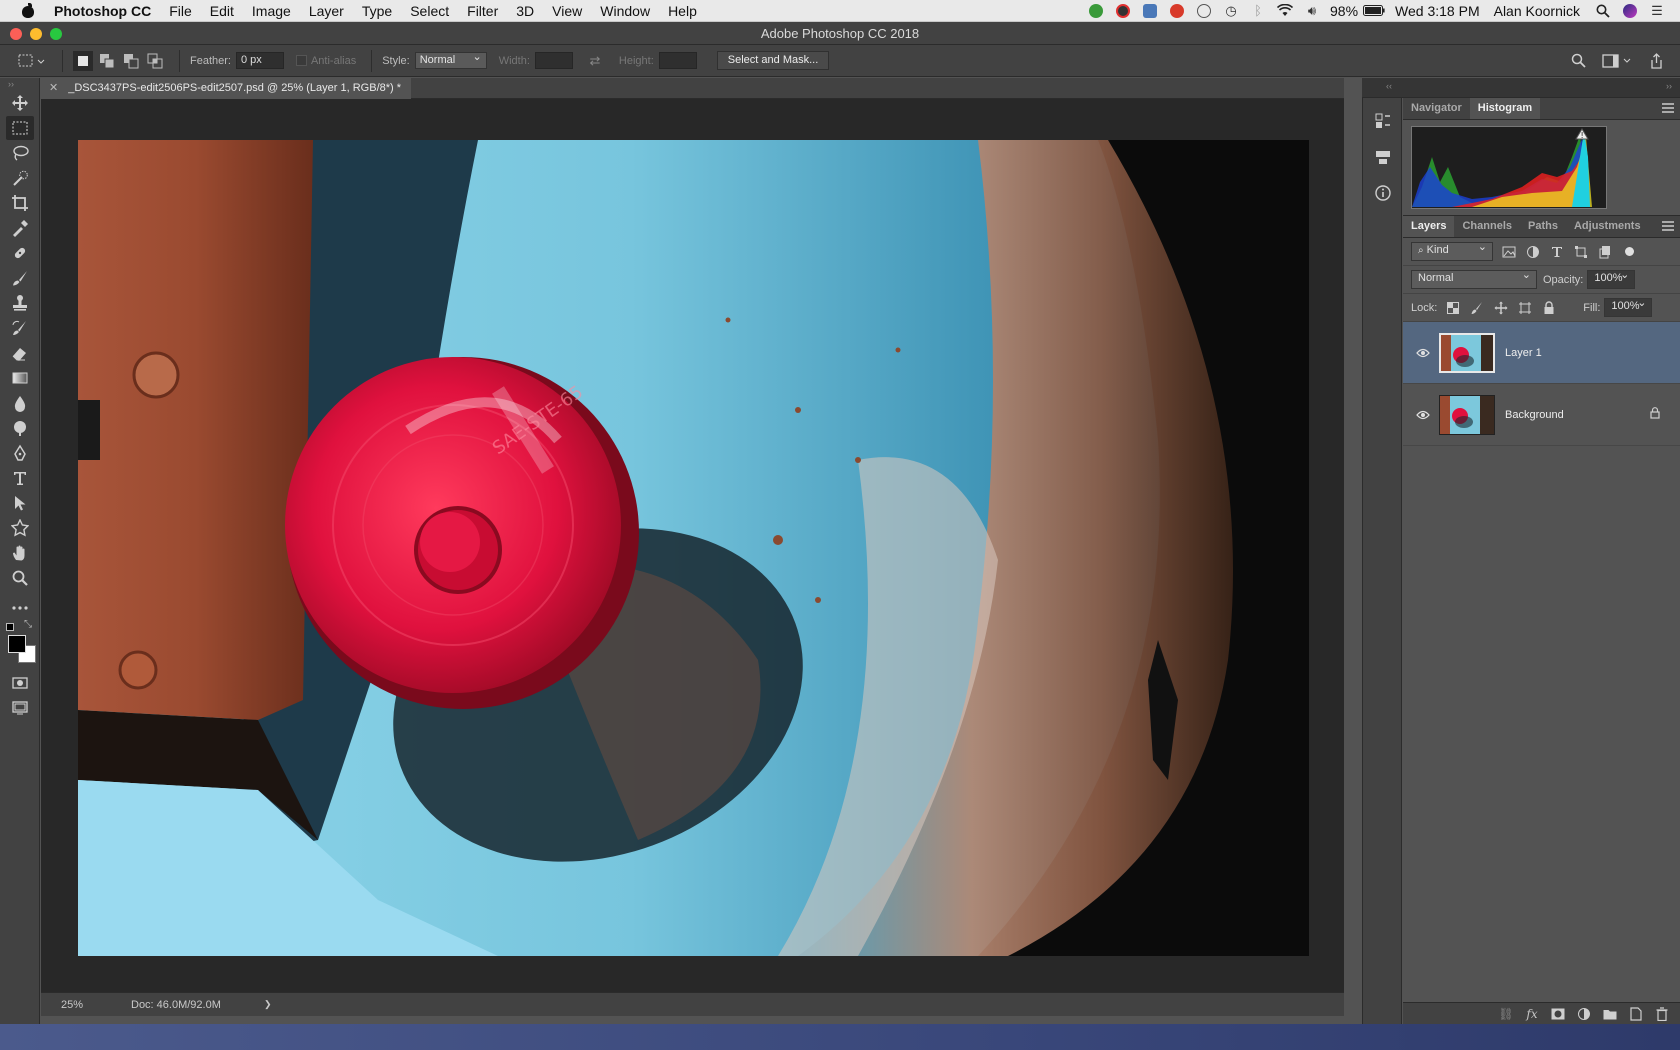  What do you see at coordinates (20, 528) in the screenshot?
I see `custom-shape-tool-icon` at bounding box center [20, 528].